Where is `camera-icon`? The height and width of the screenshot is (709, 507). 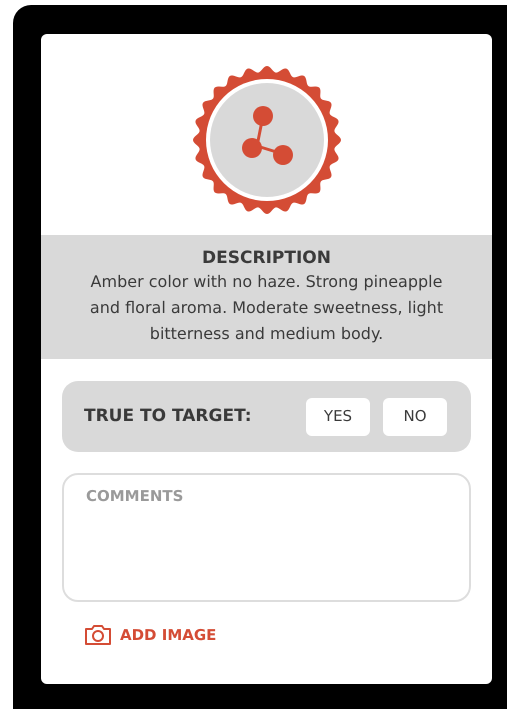 camera-icon is located at coordinates (98, 635).